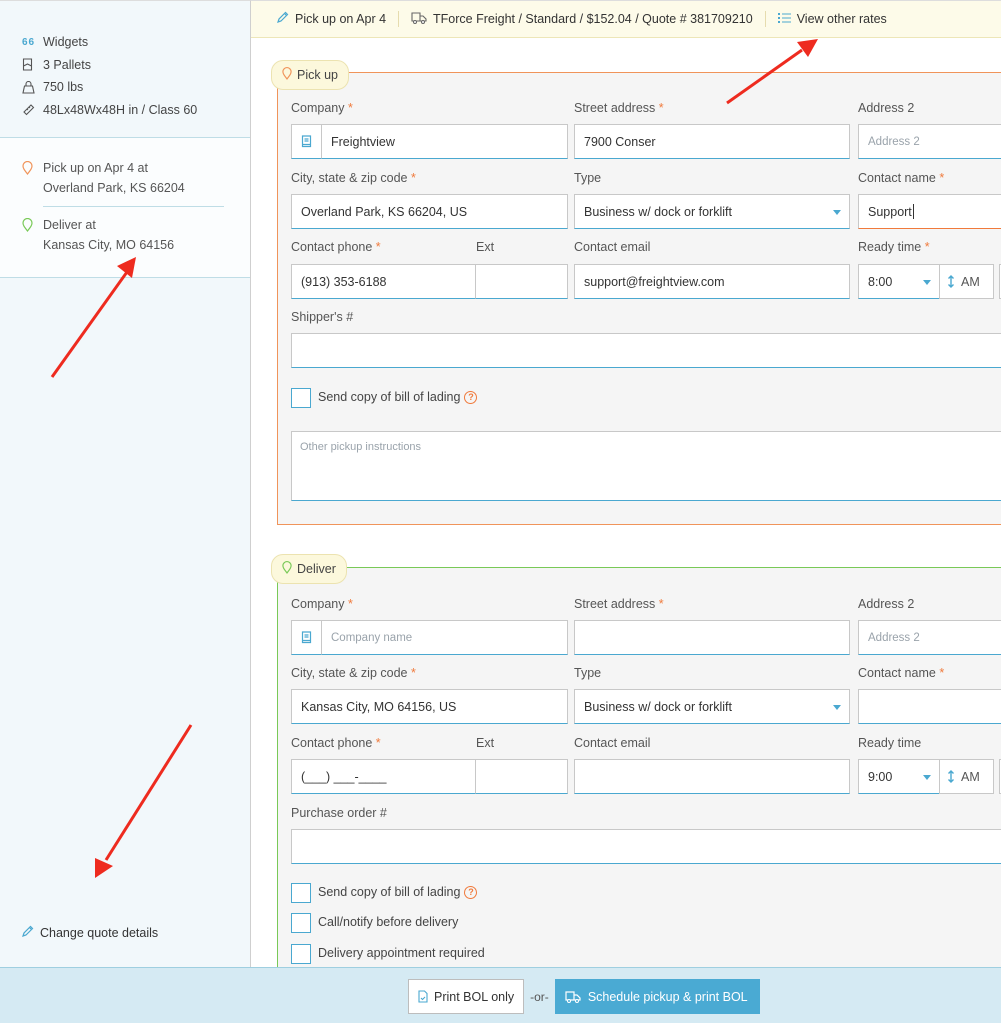  Describe the element at coordinates (32, 235) in the screenshot. I see `deliver-pin-icon` at that location.